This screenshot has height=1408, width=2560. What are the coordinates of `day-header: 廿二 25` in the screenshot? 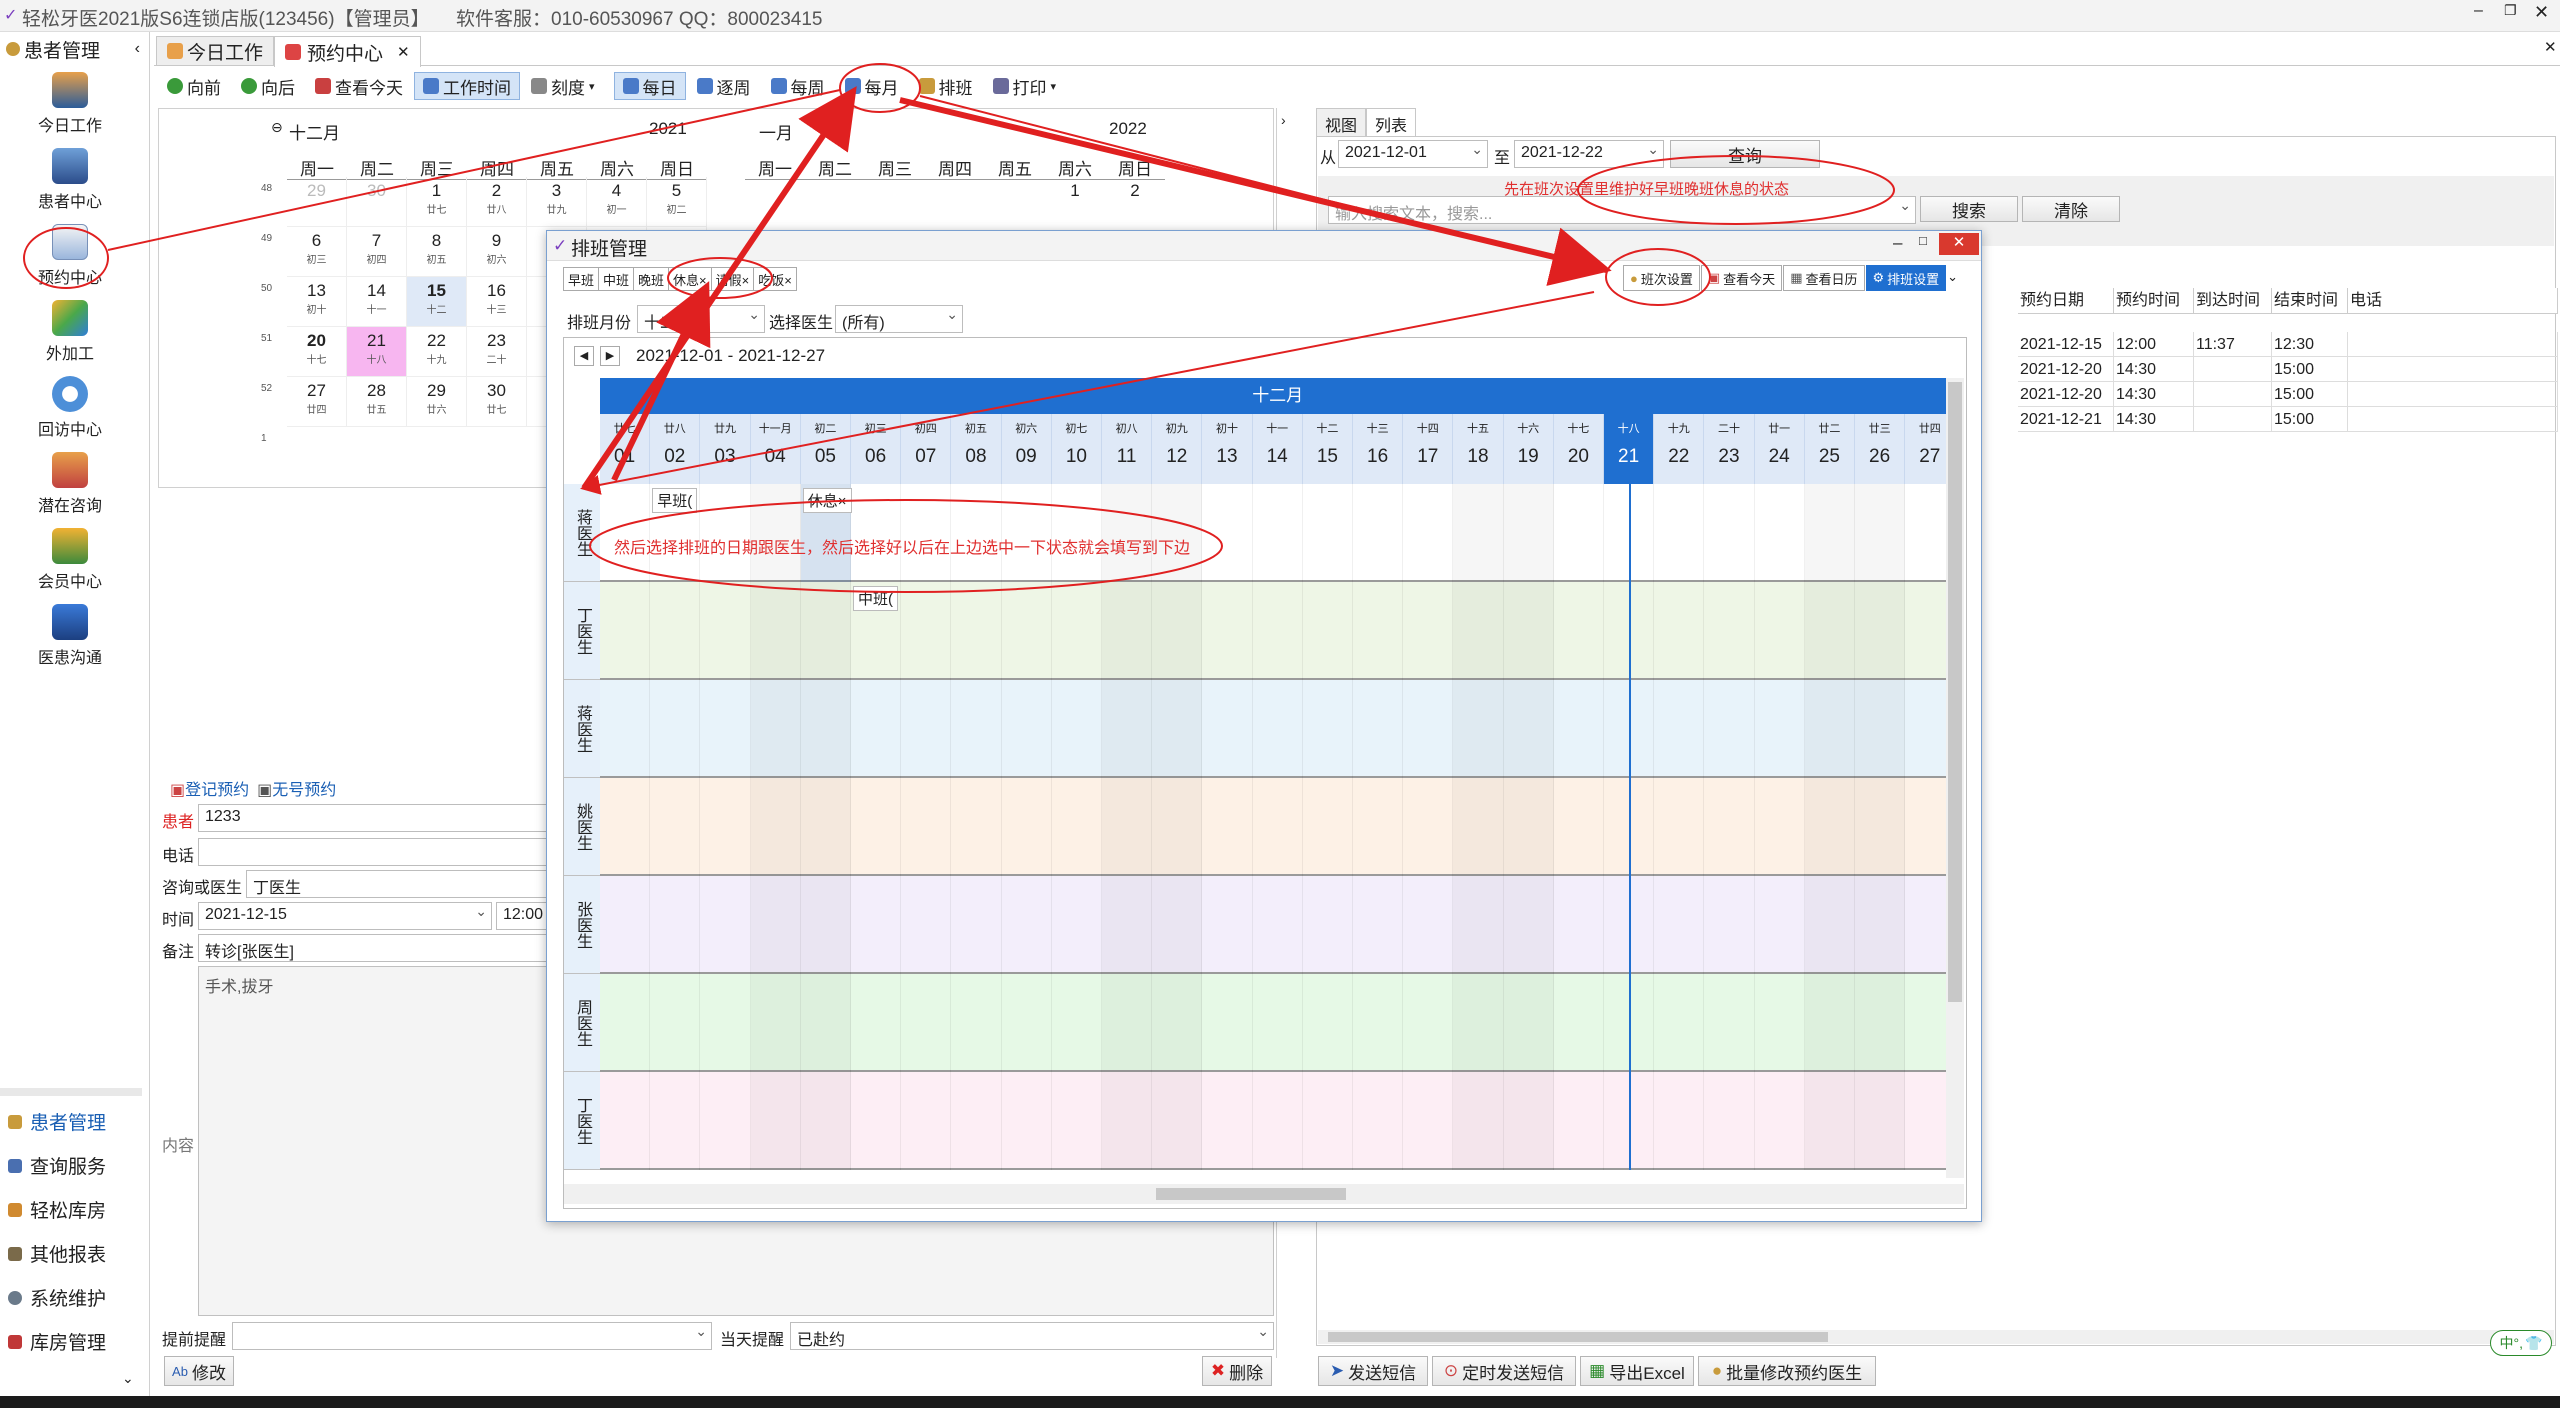 It's located at (1829, 449).